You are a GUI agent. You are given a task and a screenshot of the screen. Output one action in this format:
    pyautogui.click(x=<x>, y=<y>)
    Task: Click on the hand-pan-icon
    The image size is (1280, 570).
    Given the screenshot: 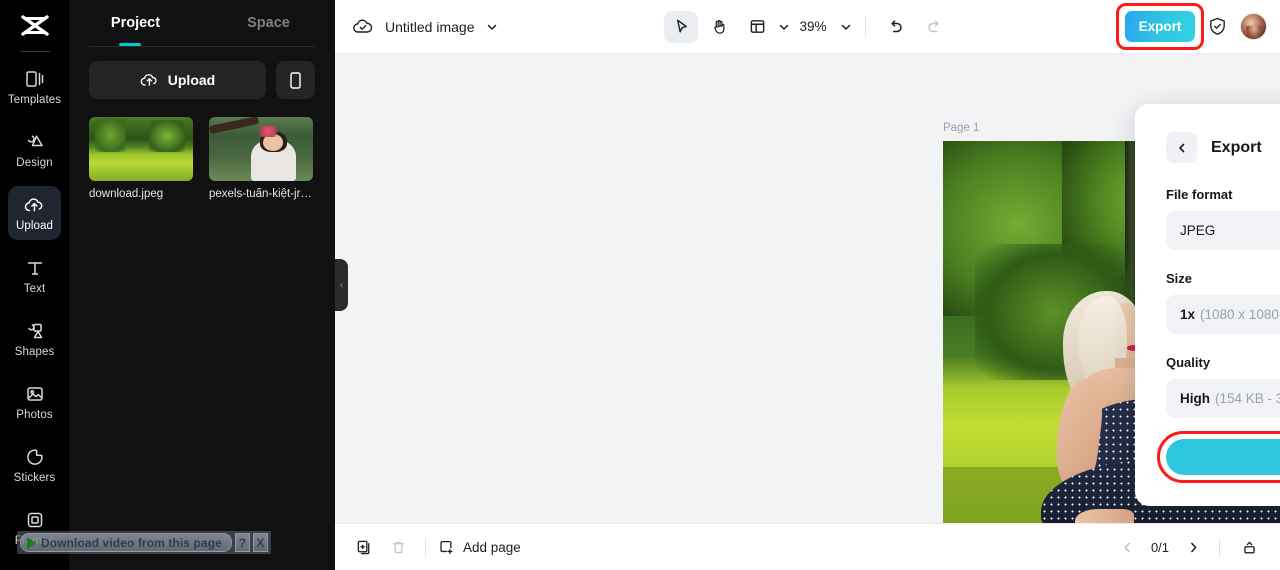 What is the action you would take?
    pyautogui.click(x=719, y=26)
    